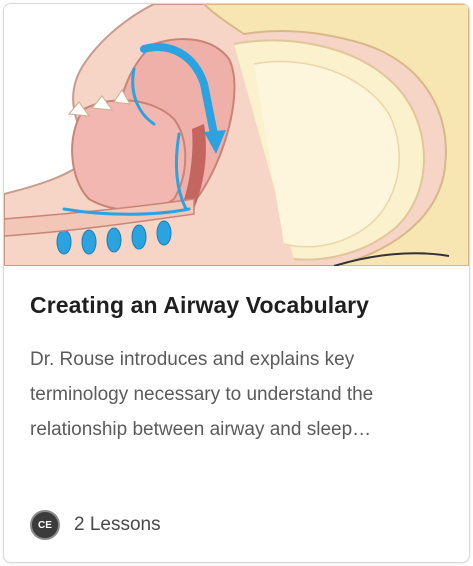 This screenshot has height=566, width=473. I want to click on course-footer: CE 2 Lessons, so click(95, 525).